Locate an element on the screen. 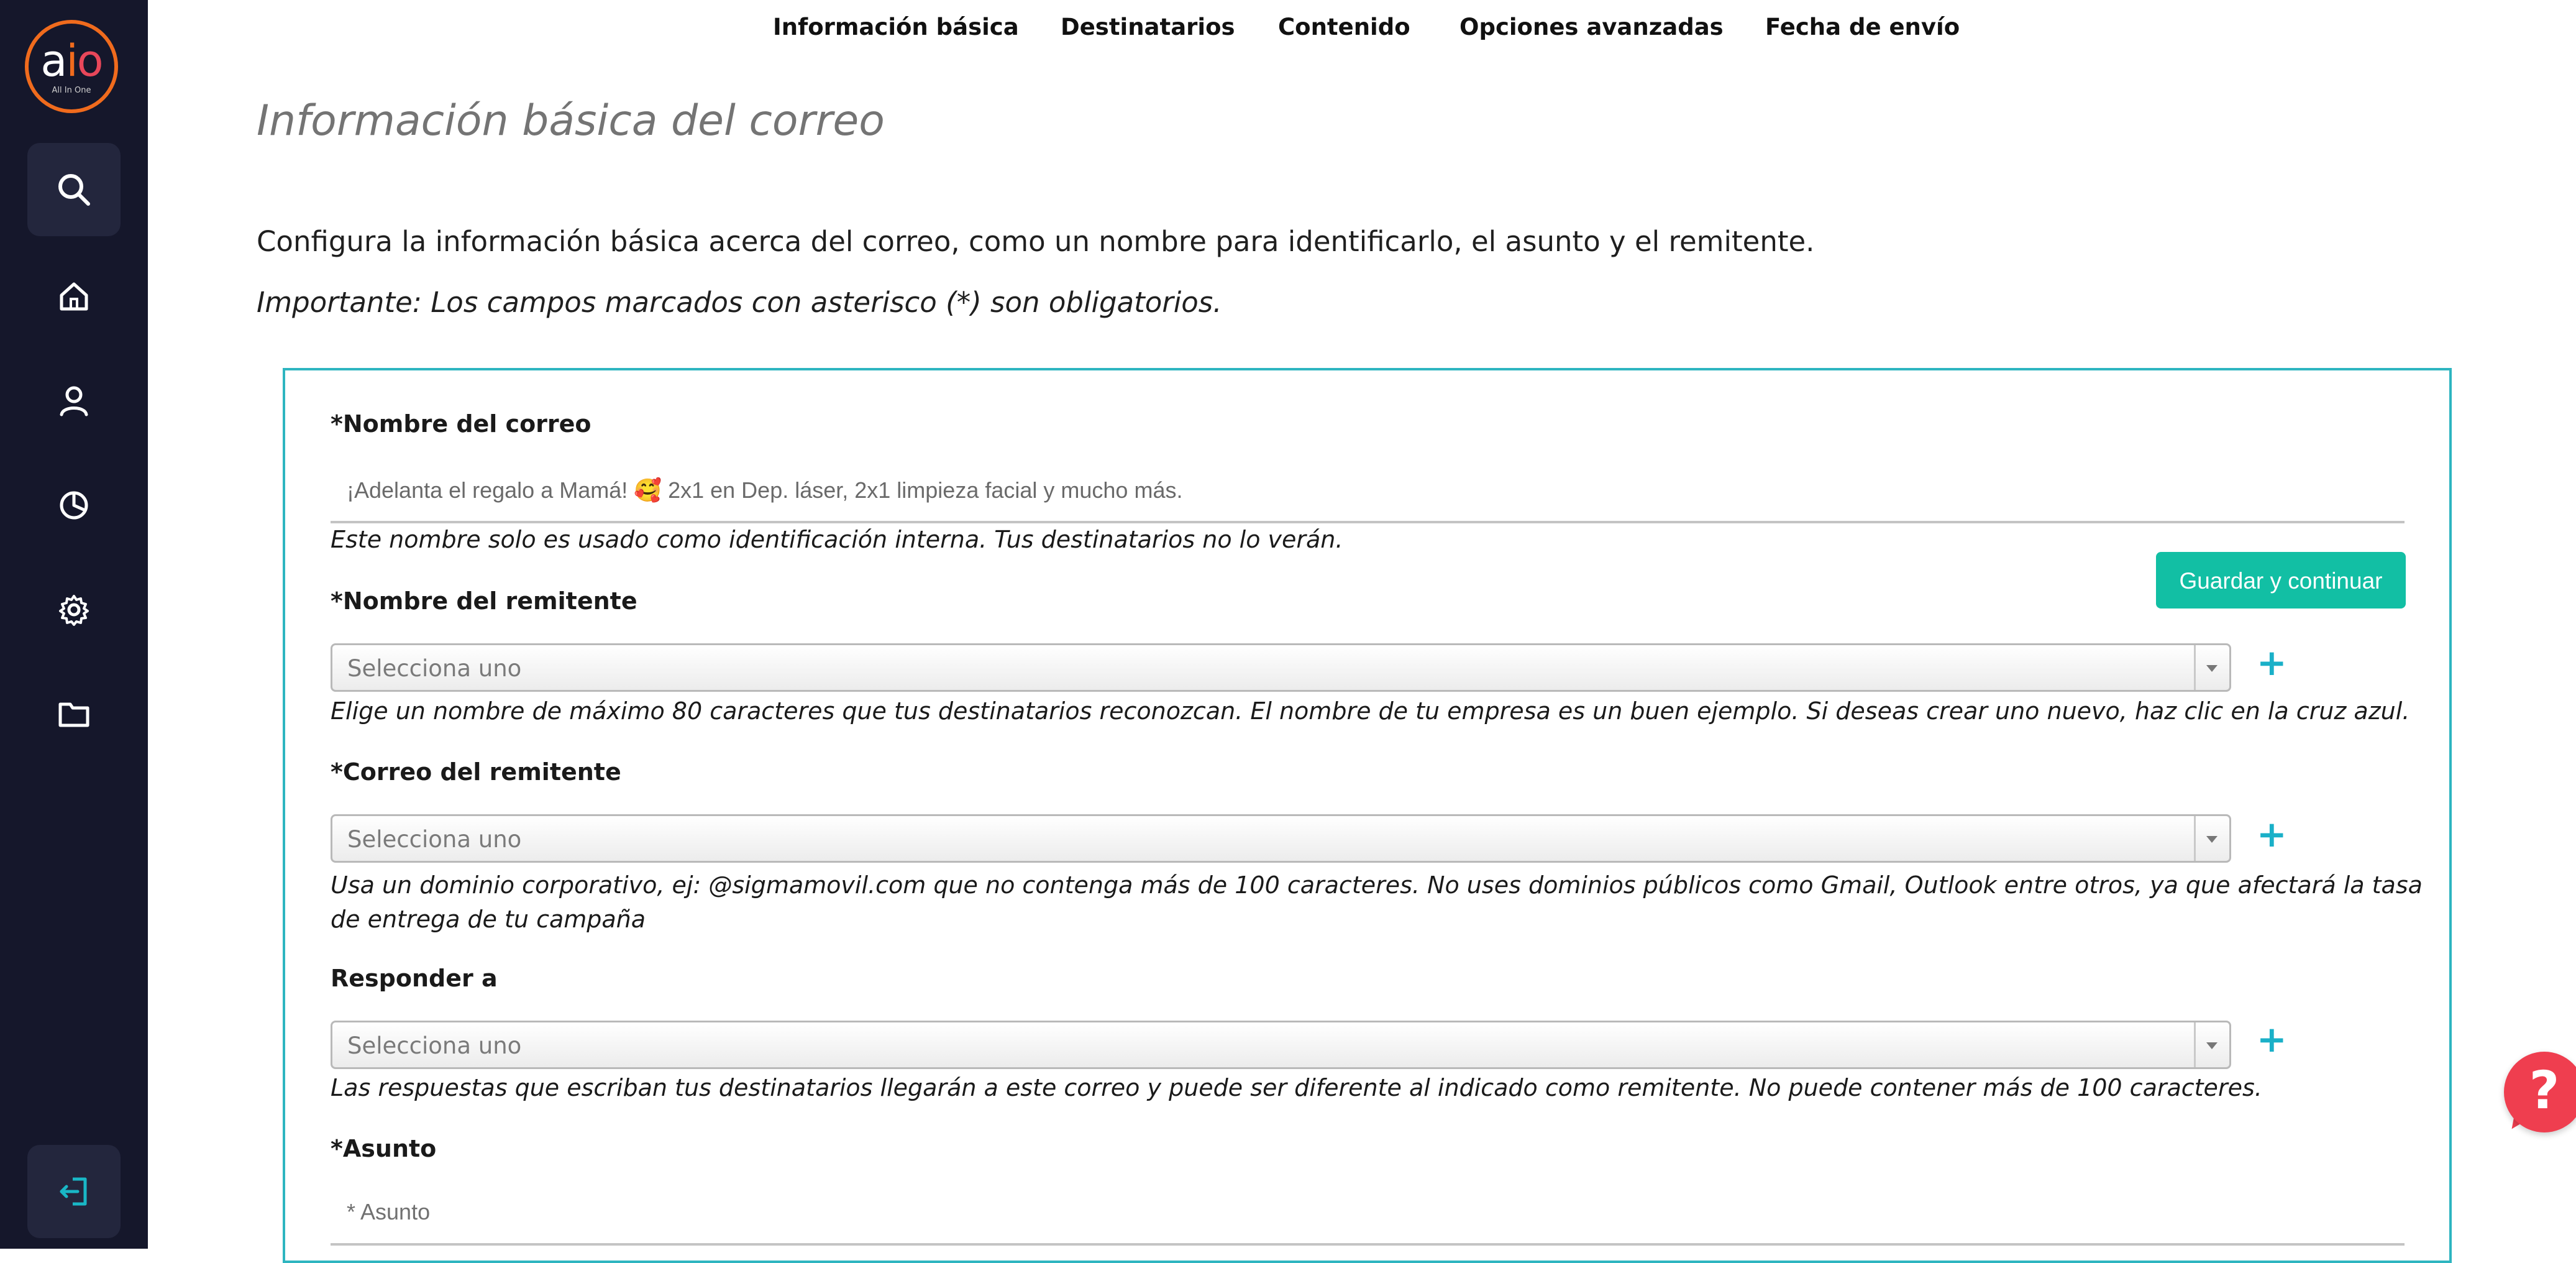 The width and height of the screenshot is (2576, 1263). sender-name-select: Selecciona uno is located at coordinates (1281, 667).